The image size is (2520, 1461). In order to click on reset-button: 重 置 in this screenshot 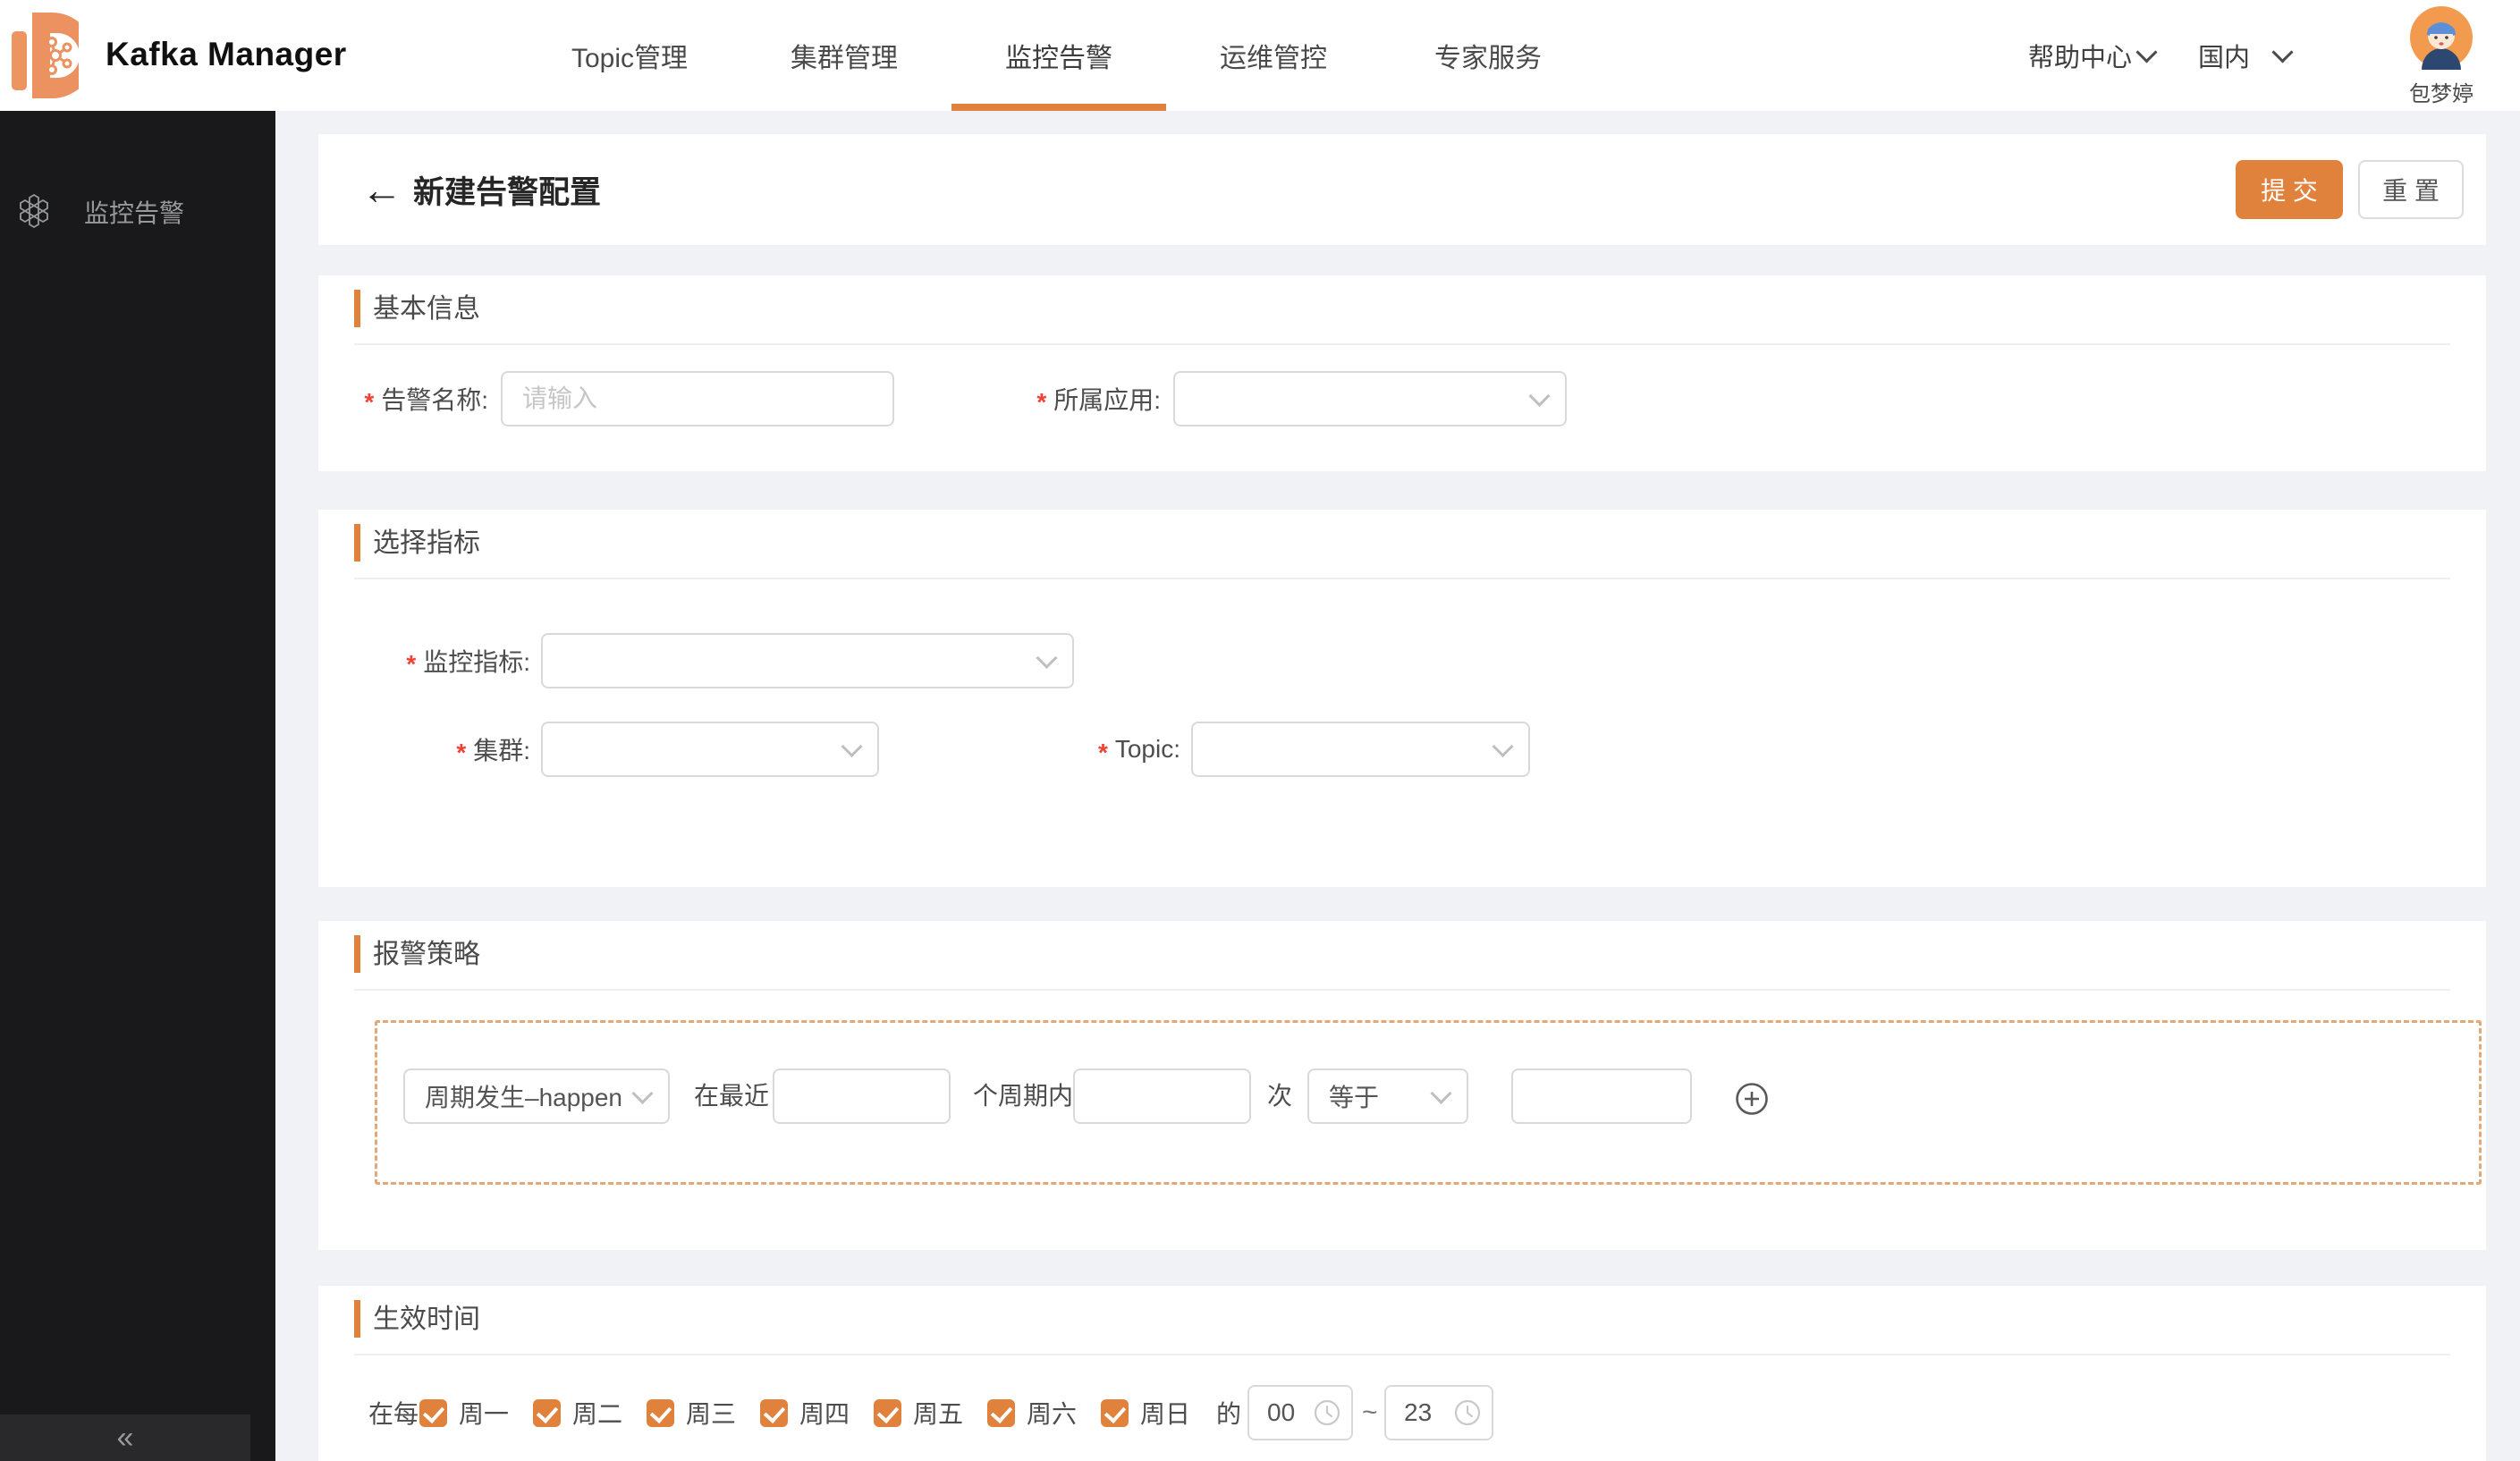, I will do `click(2411, 190)`.